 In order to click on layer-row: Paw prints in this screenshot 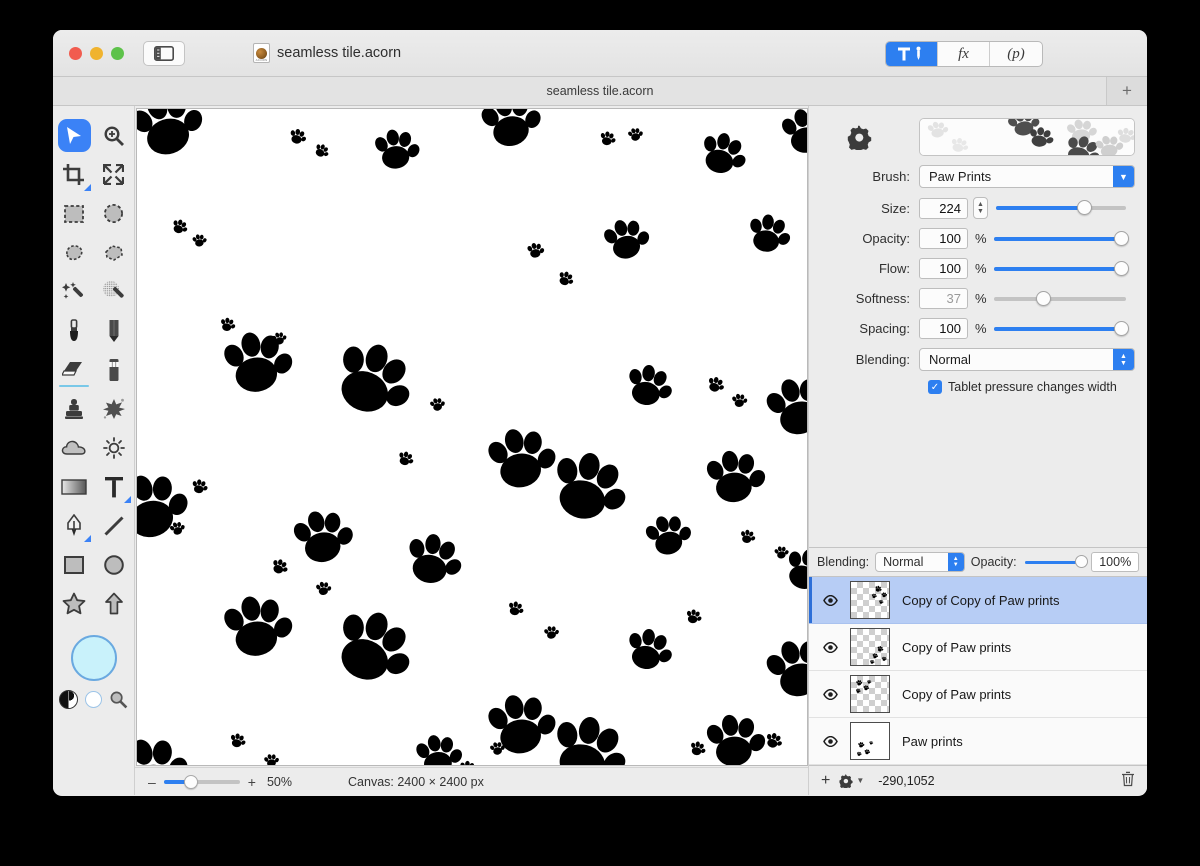, I will do `click(978, 741)`.